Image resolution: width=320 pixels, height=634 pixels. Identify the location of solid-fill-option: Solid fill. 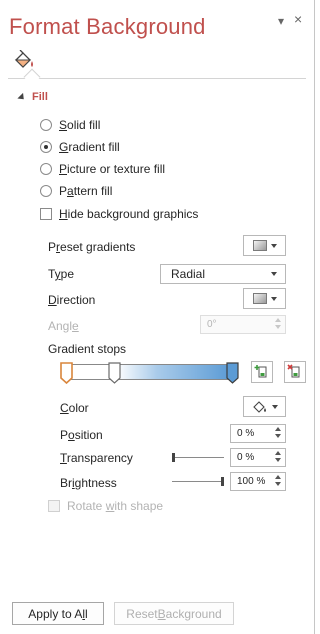
(70, 125).